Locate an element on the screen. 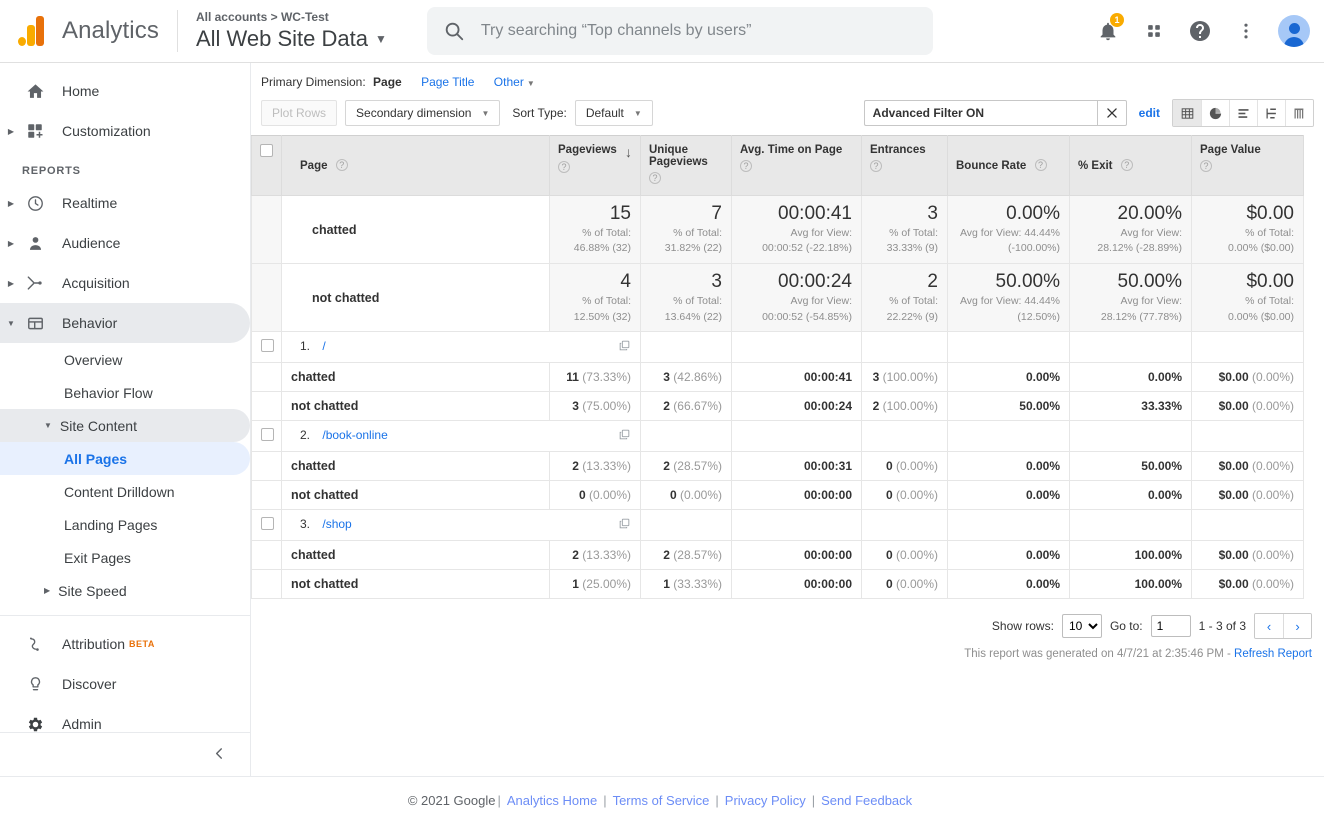 This screenshot has width=1324, height=824. notification-badge: 1 is located at coordinates (1117, 20).